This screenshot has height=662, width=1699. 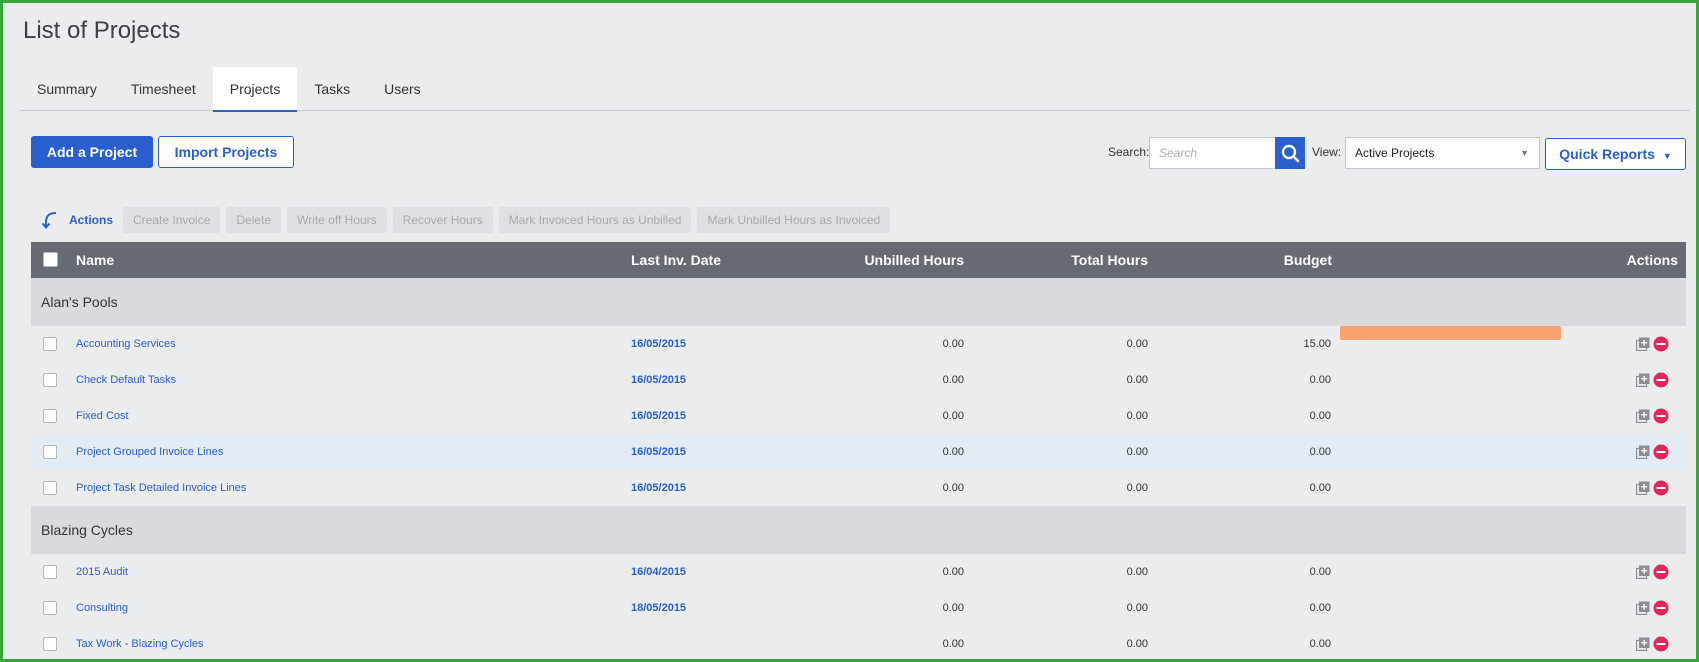 I want to click on table-row: Tax Work - Blazing Cycles 0.00 0.00 0.00, so click(x=858, y=642).